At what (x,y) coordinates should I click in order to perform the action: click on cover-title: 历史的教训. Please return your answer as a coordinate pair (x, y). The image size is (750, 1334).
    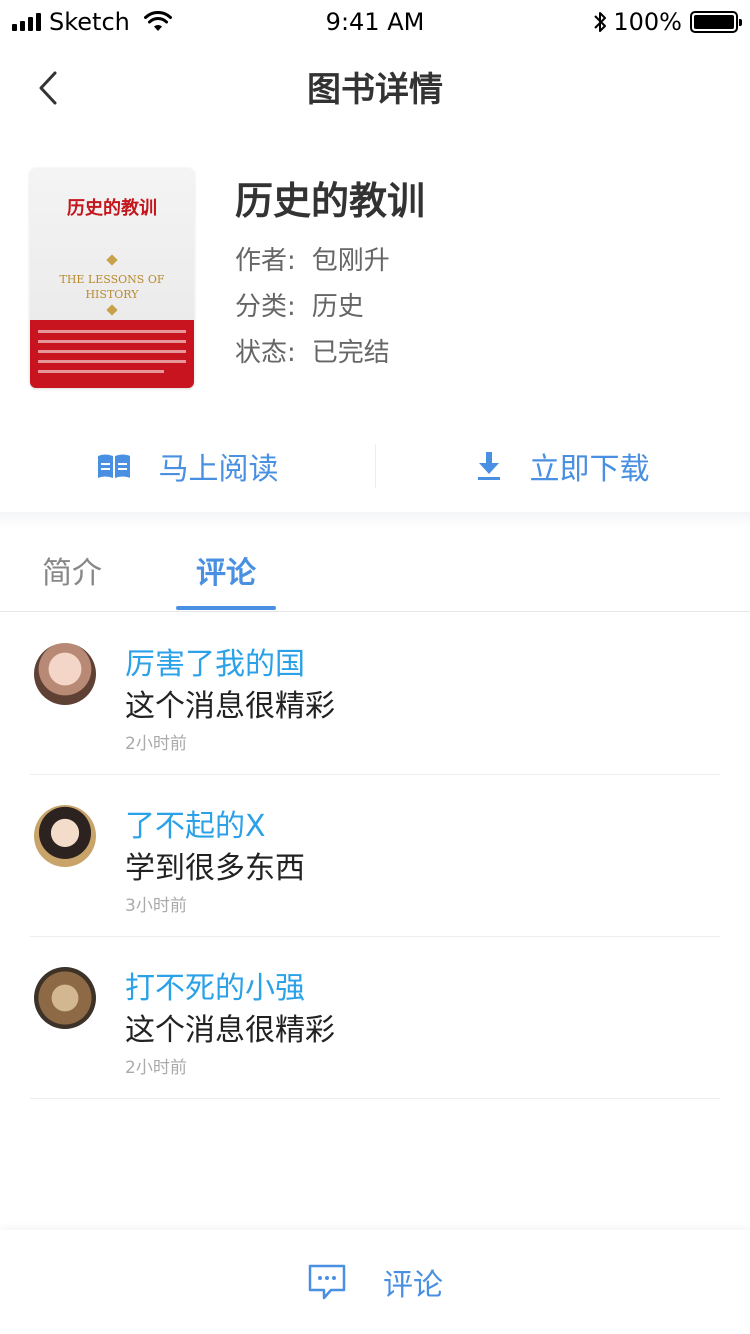
    Looking at the image, I should click on (112, 208).